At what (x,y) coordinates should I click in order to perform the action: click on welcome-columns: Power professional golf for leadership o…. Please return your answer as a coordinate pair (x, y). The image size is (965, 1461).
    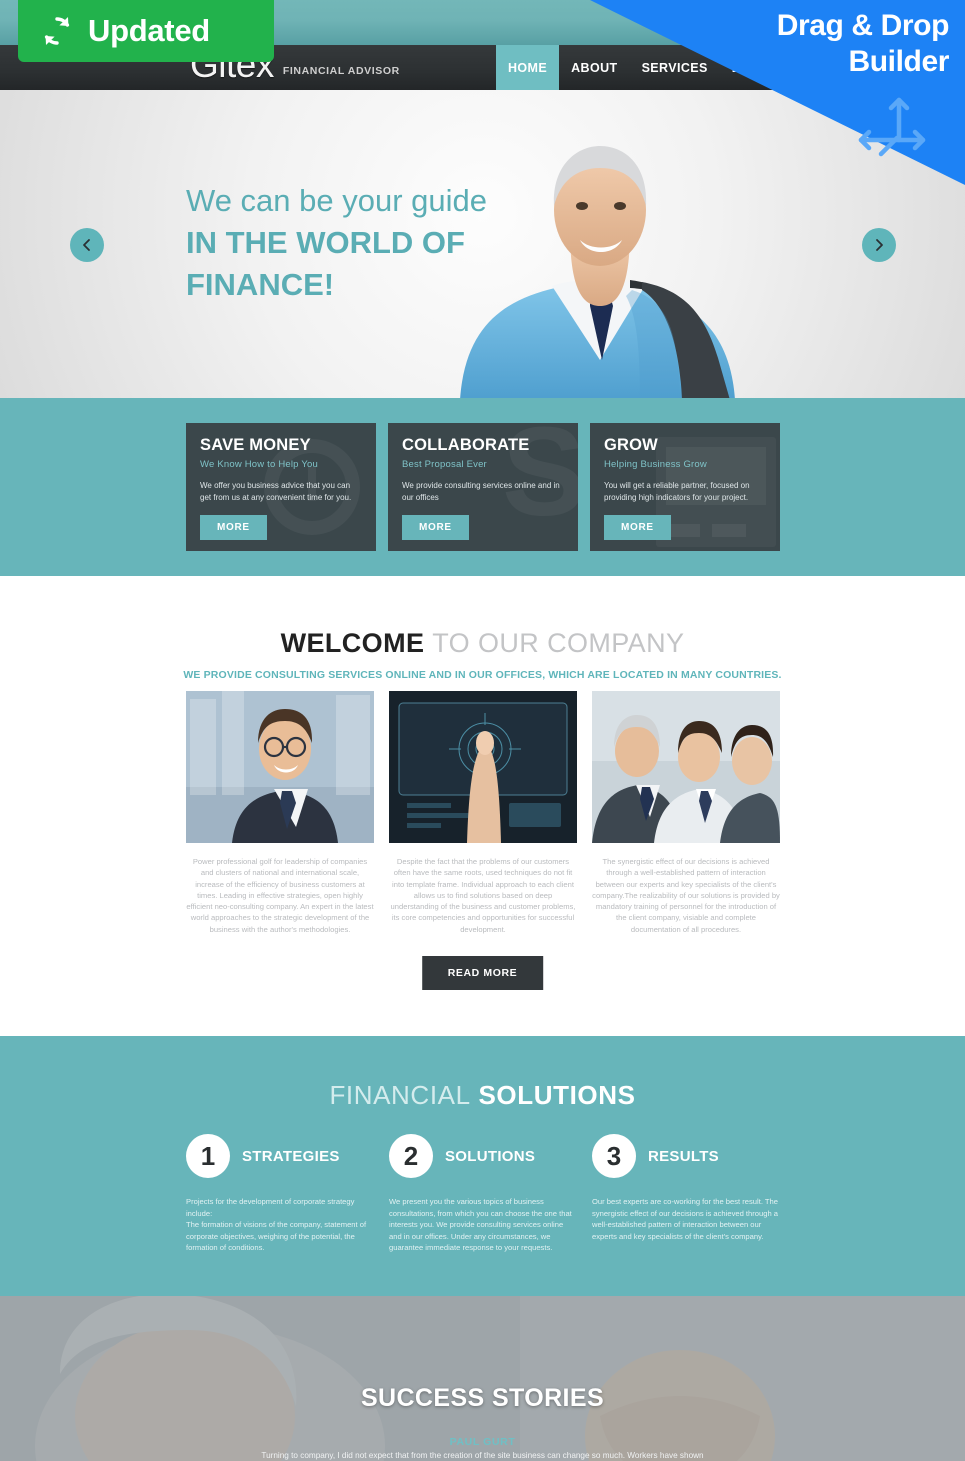
    Looking at the image, I should click on (483, 813).